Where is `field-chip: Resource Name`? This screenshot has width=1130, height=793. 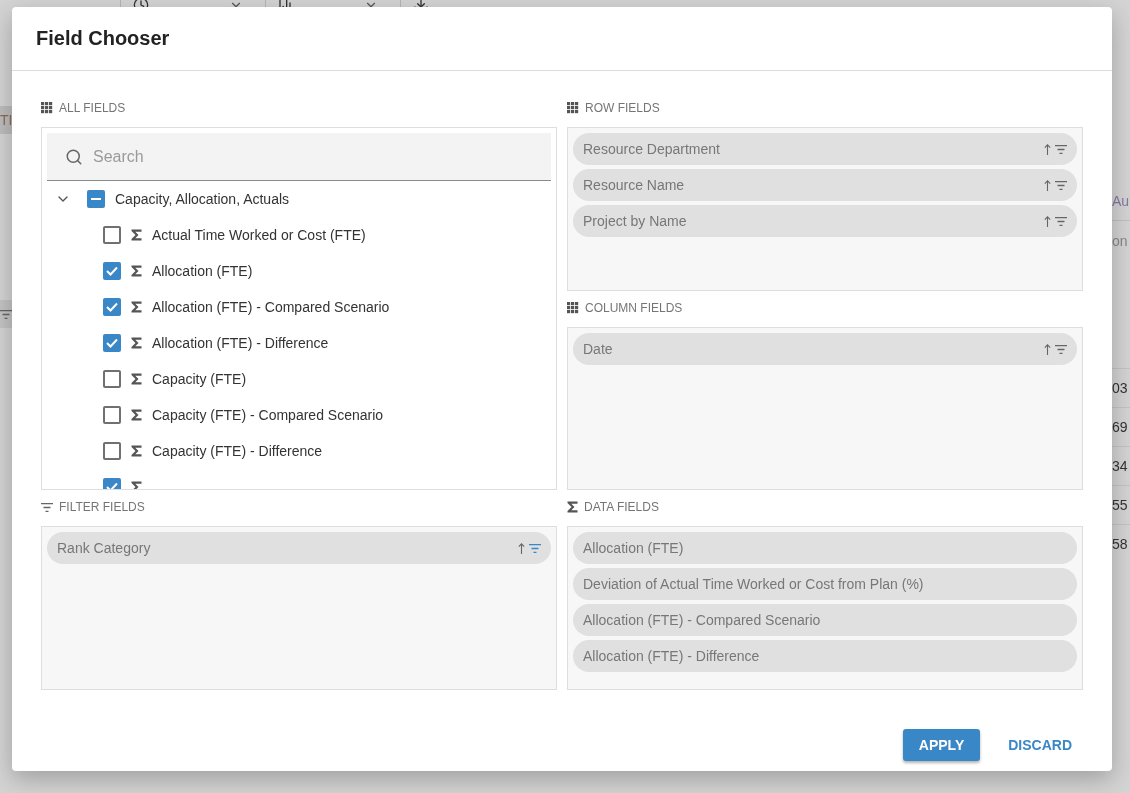 field-chip: Resource Name is located at coordinates (825, 185).